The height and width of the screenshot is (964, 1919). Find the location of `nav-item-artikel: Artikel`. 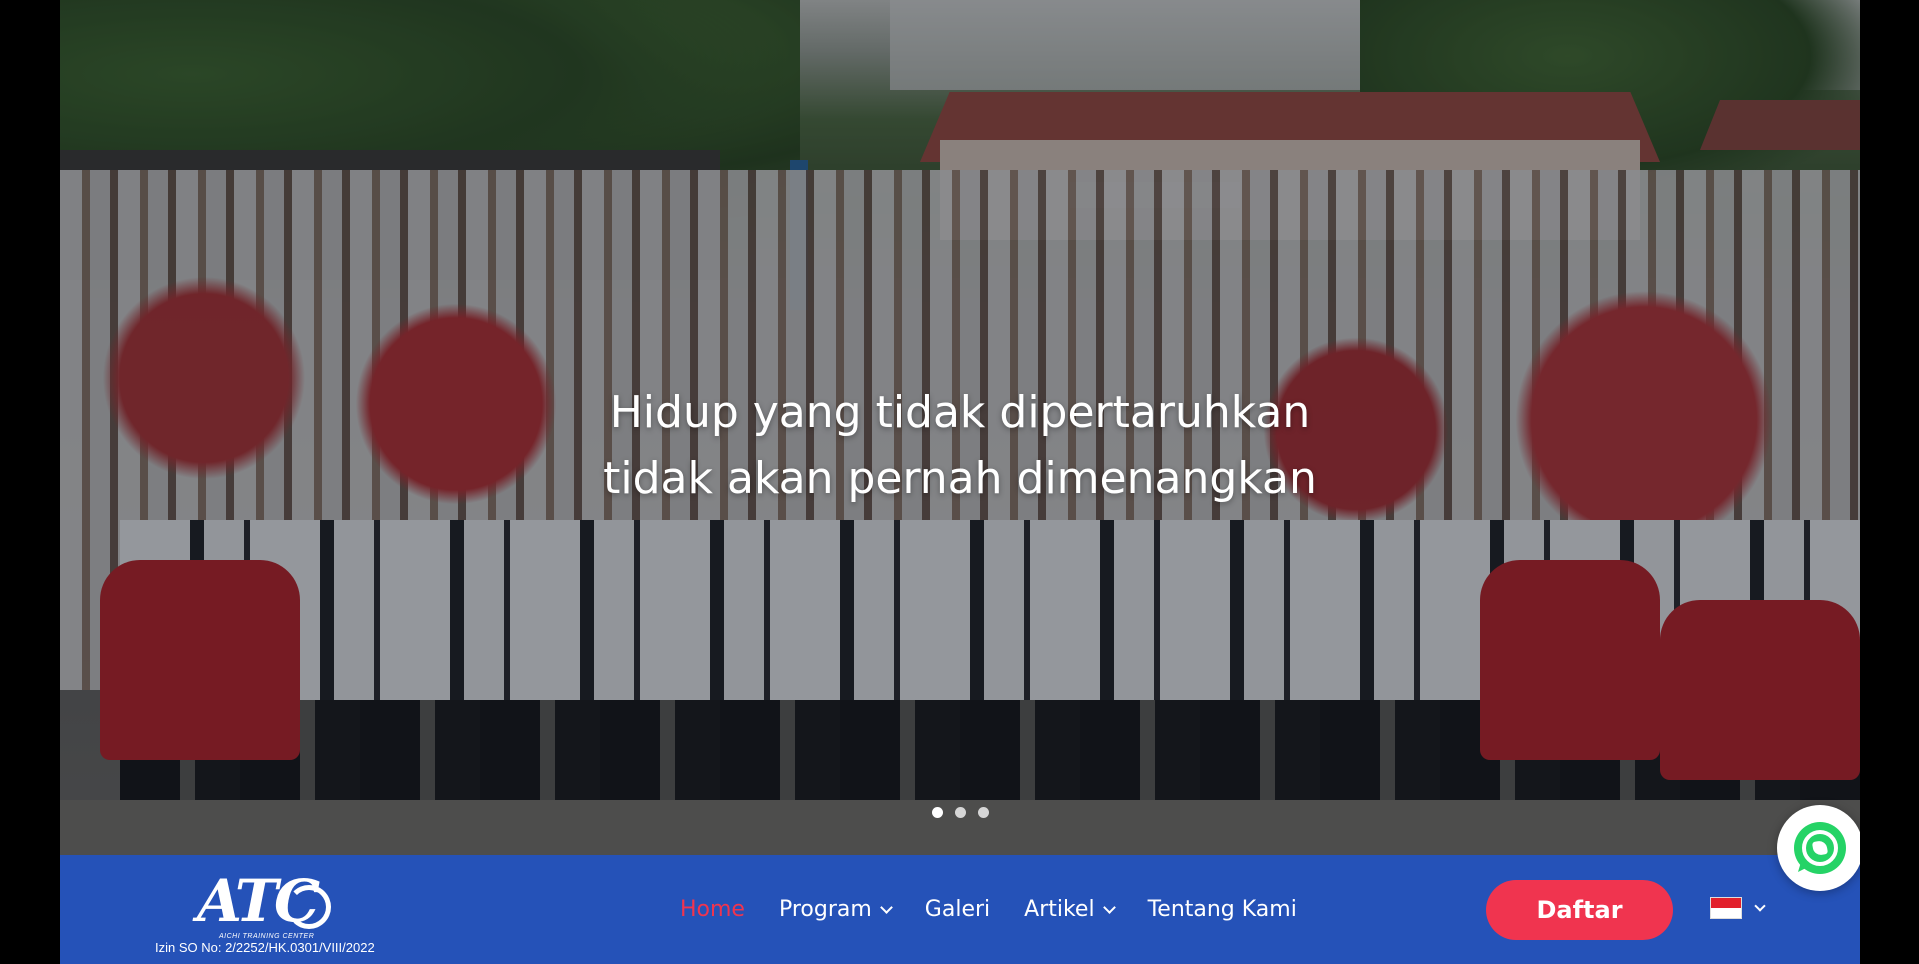

nav-item-artikel: Artikel is located at coordinates (1070, 909).